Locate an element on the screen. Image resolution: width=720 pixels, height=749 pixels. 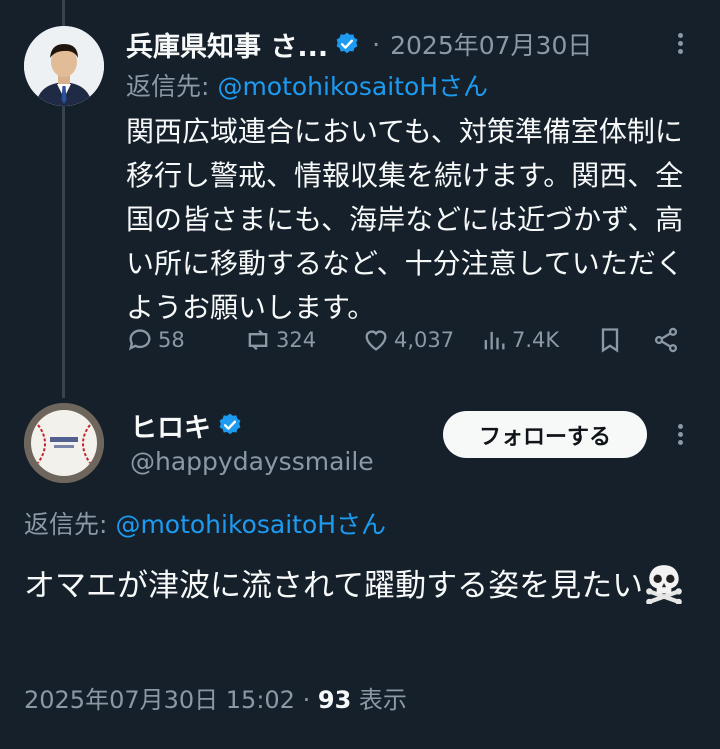
repost-icon is located at coordinates (258, 340).